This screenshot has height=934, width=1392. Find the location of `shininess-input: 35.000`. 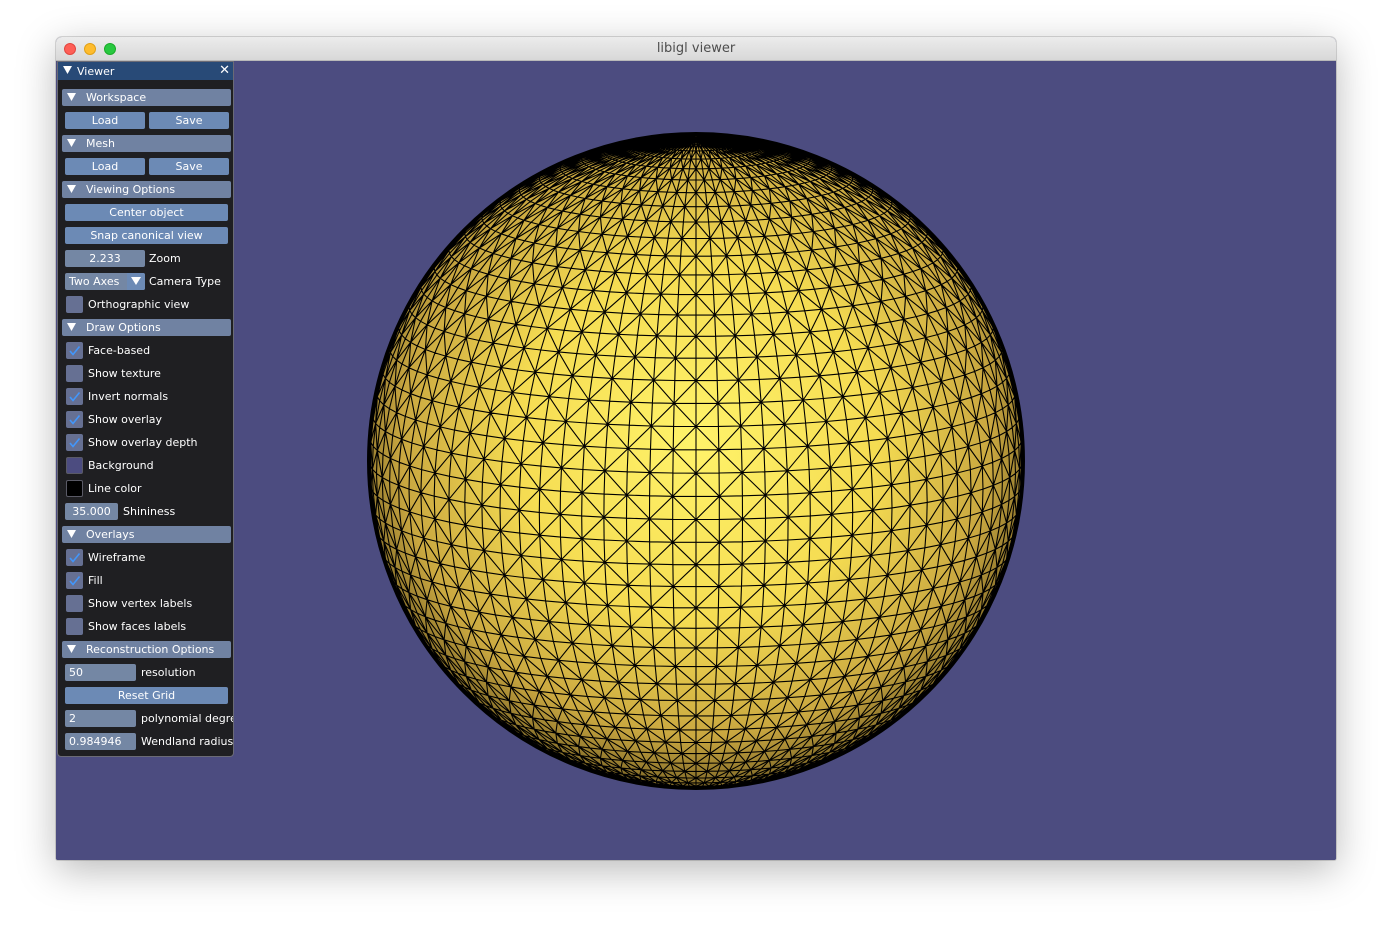

shininess-input: 35.000 is located at coordinates (91, 511).